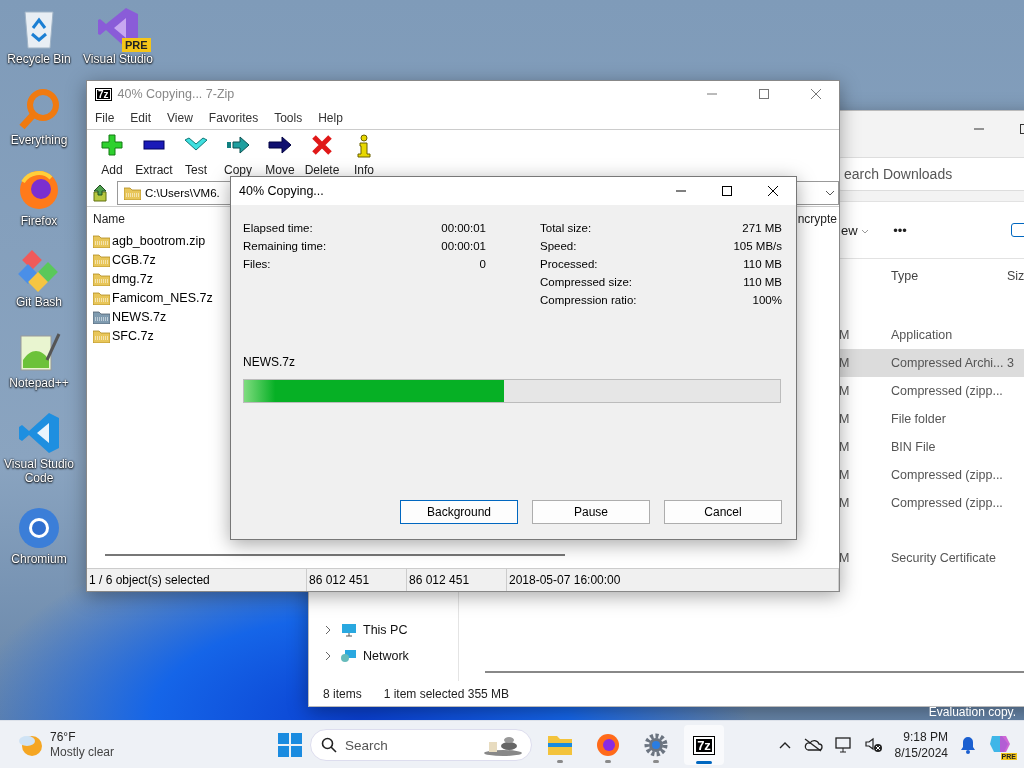  Describe the element at coordinates (972, 712) in the screenshot. I see `watermark-text: Evaluation copy.` at that location.